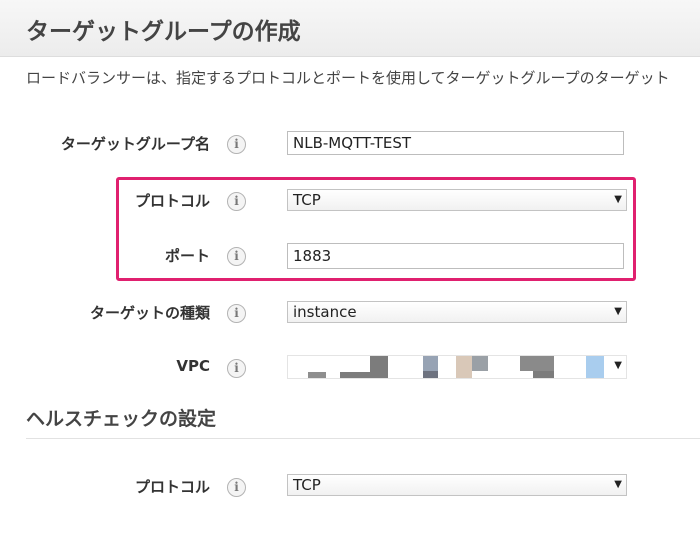  What do you see at coordinates (457, 312) in the screenshot?
I see `target-type-select: instance ▼` at bounding box center [457, 312].